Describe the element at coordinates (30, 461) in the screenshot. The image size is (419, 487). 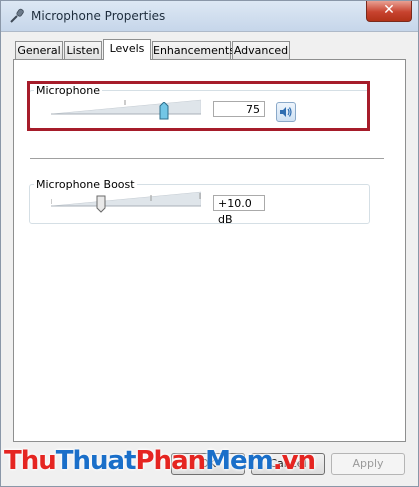
I see `watermark-part: Thu` at that location.